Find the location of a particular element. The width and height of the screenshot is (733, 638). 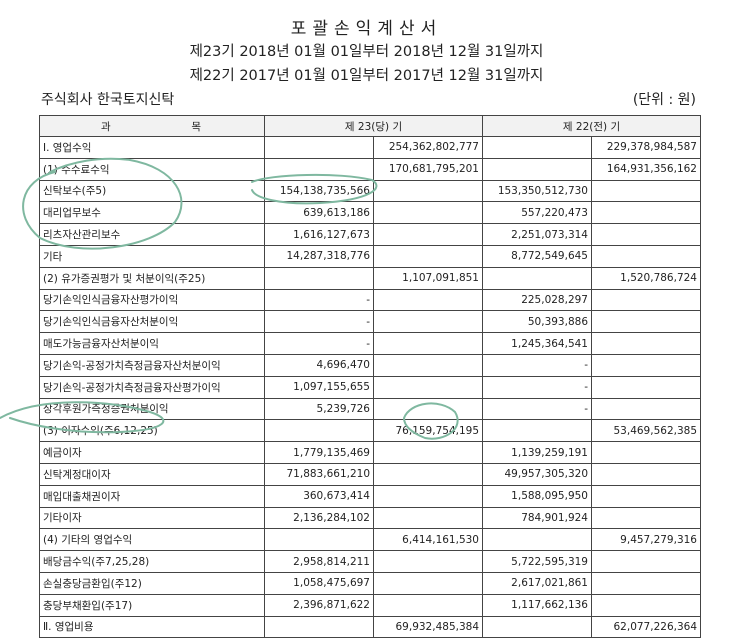

current-detail-cell: 71,883,661,210 is located at coordinates (319, 474).